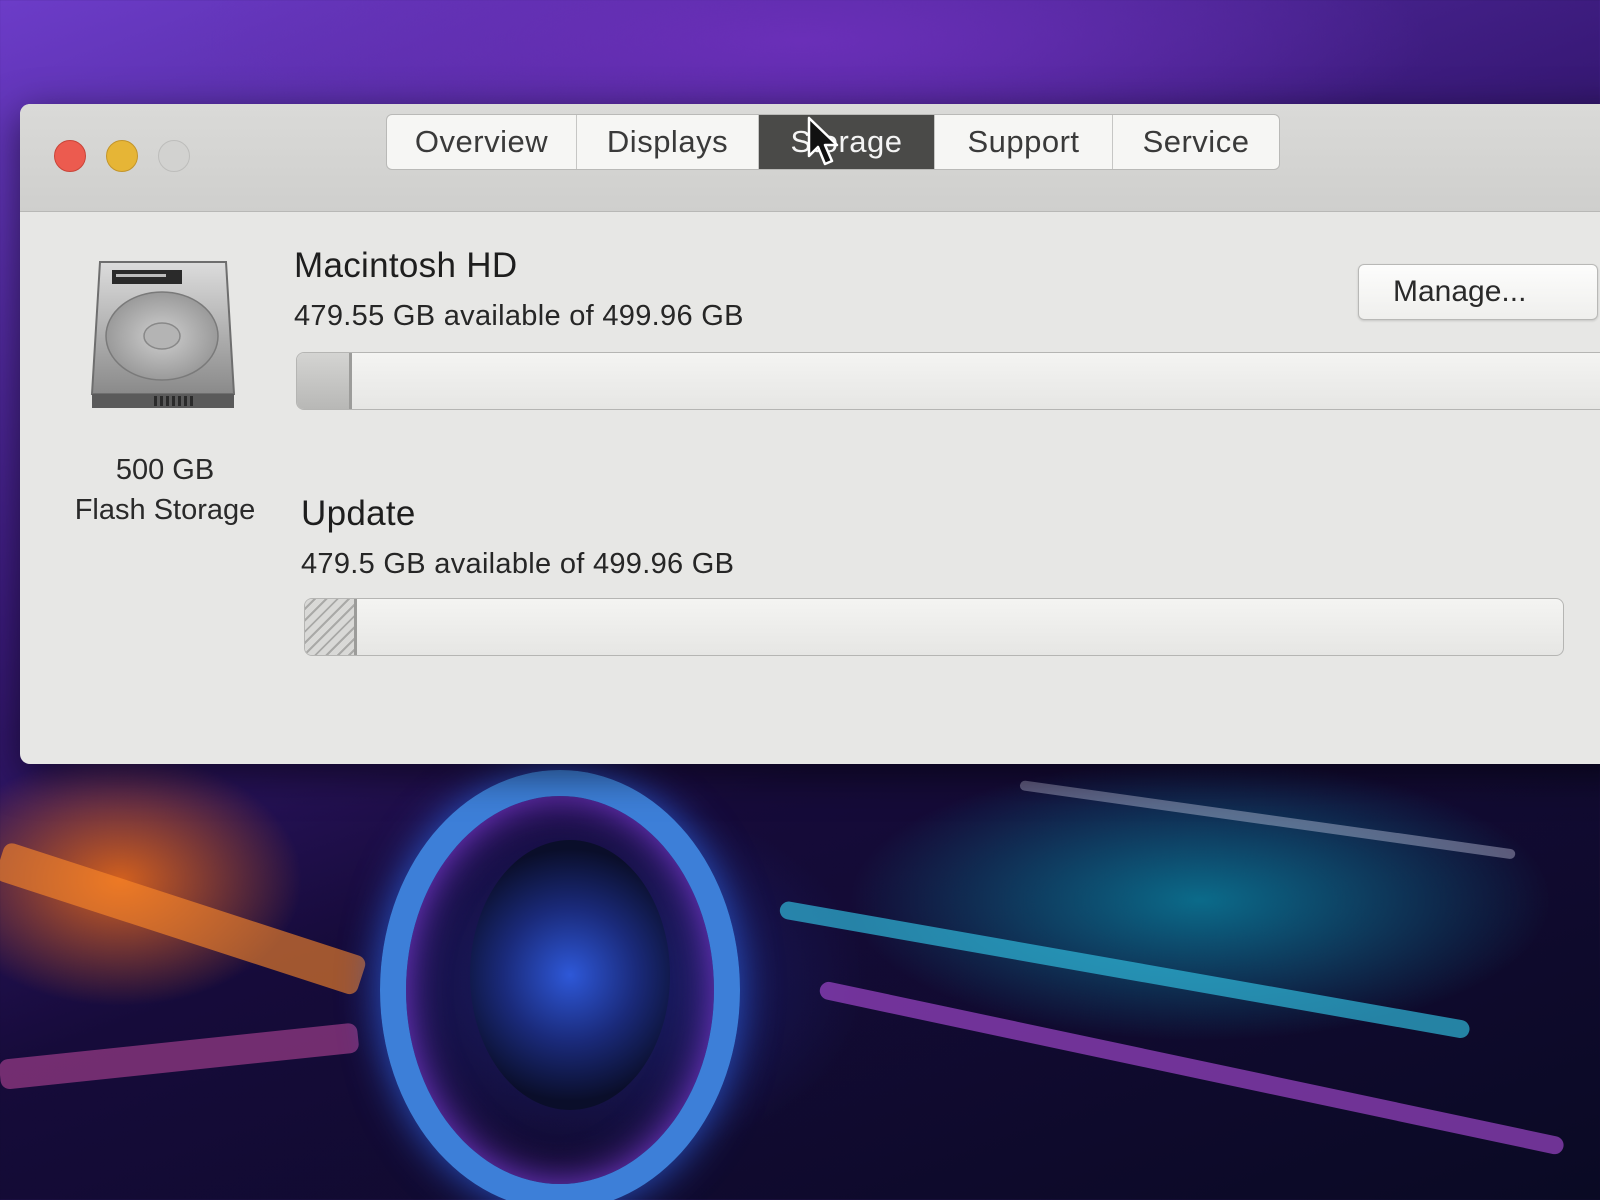 The width and height of the screenshot is (1600, 1200). Describe the element at coordinates (823, 141) in the screenshot. I see `mouse-pointer-icon` at that location.